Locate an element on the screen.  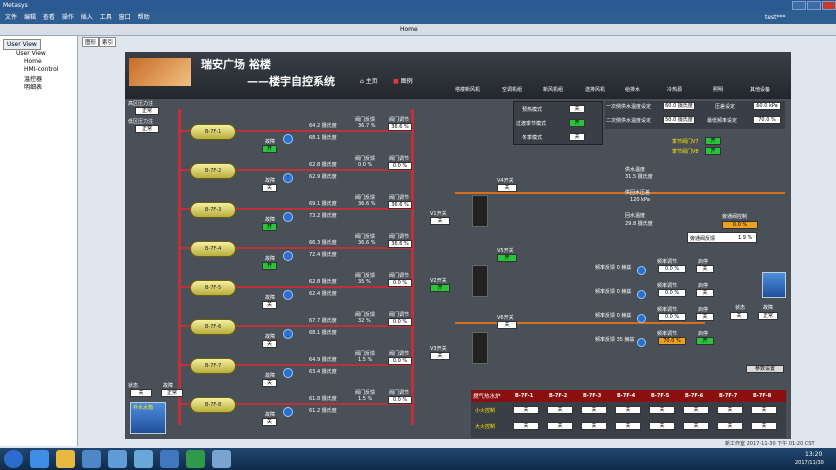
parameter-settings-button: 参数设置 is located at coordinates (765, 369).